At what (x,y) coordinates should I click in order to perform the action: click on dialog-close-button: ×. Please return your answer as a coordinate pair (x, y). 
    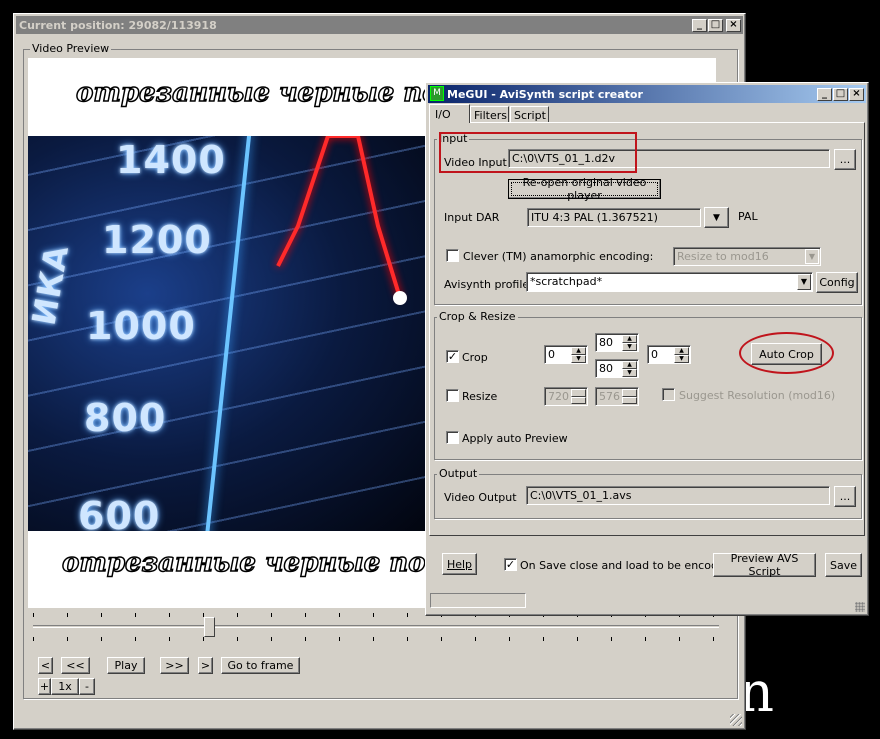
    Looking at the image, I should click on (856, 94).